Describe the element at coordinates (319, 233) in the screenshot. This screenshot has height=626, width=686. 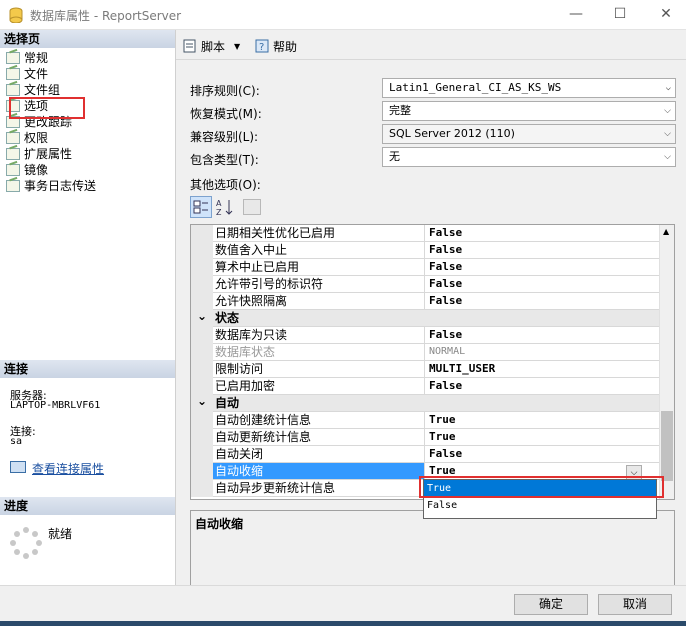
I see `property-name: 日期相关性优化已启用` at that location.